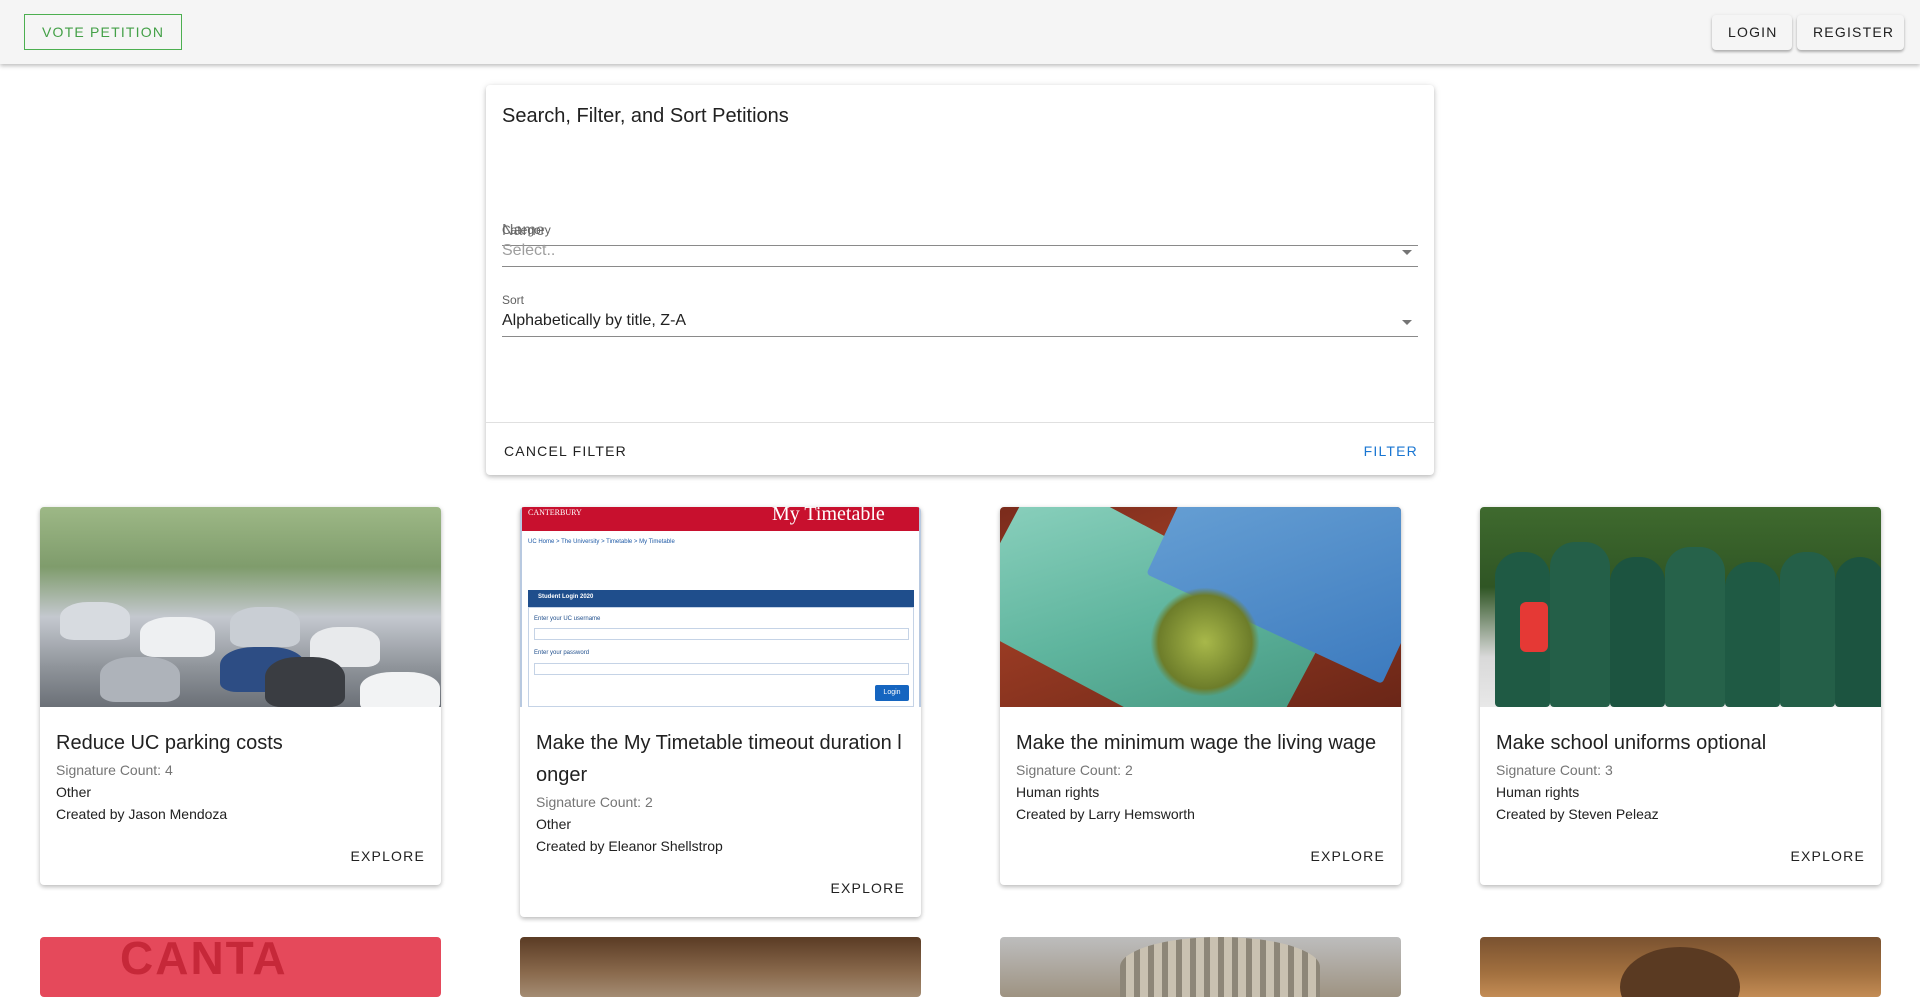 Image resolution: width=1920 pixels, height=997 pixels. What do you see at coordinates (562, 653) in the screenshot?
I see `timetable-password-label: Enter your password` at bounding box center [562, 653].